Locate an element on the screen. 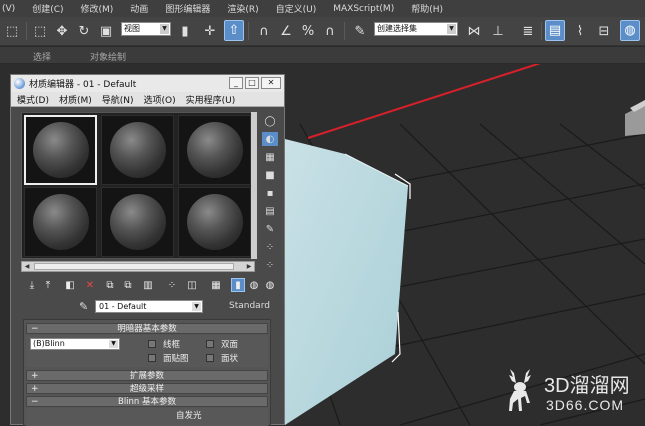  rollout-shader-basic-title: 明暗器基本参数 is located at coordinates (147, 329).